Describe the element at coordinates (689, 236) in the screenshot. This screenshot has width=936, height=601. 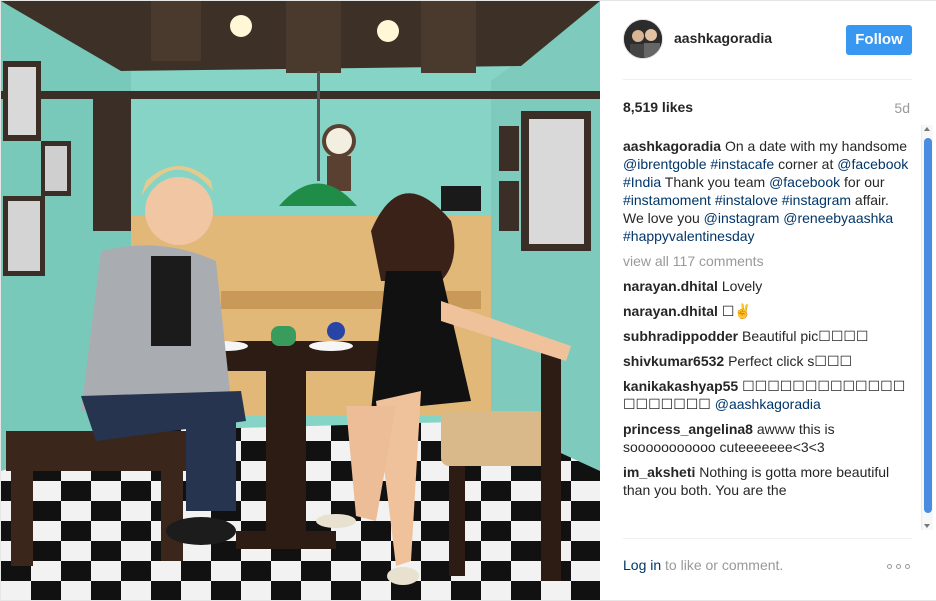
I see `caption-tag-link: #happyvalentinesday` at that location.